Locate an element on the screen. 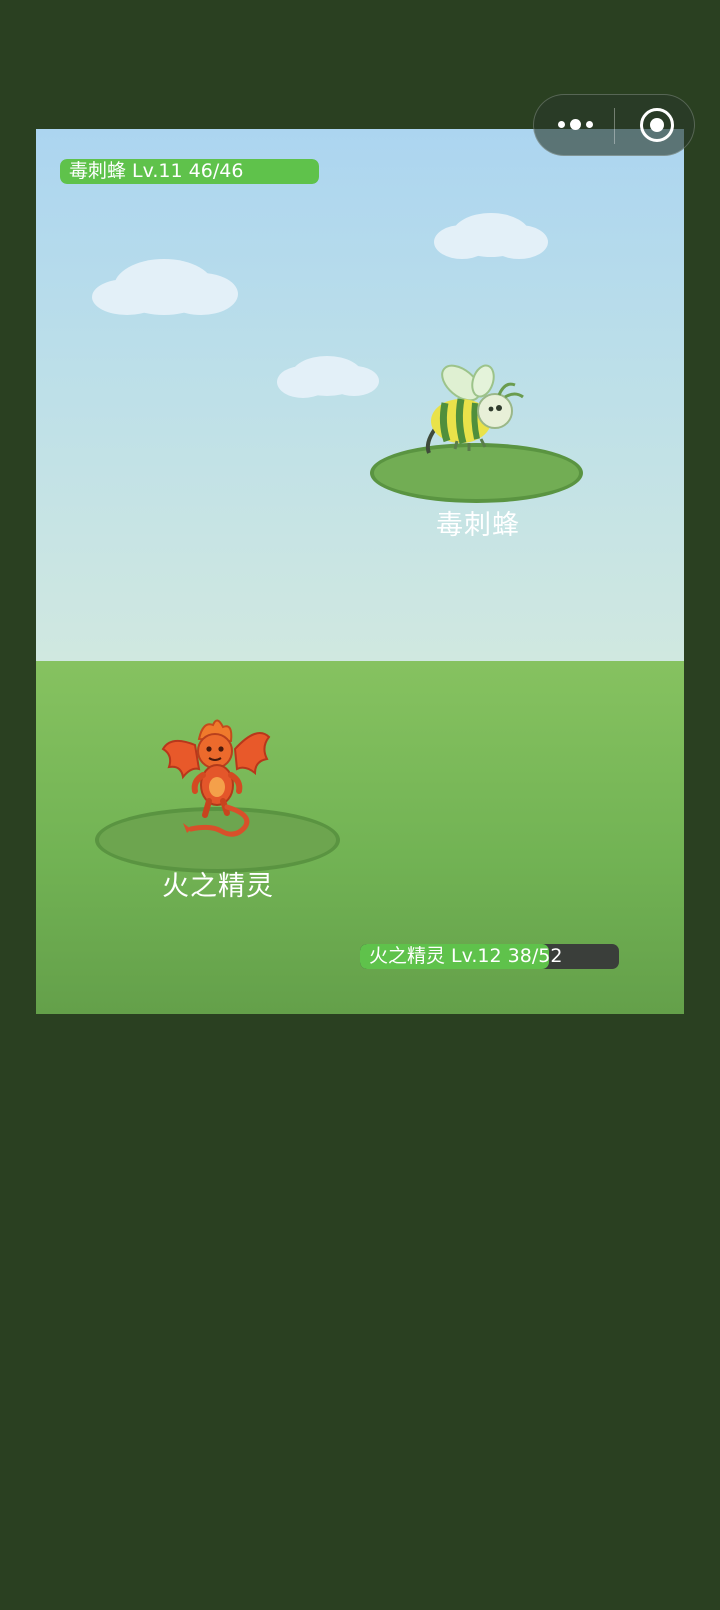 This screenshot has height=1610, width=720. enemy-name: 毒刺蜂 is located at coordinates (478, 525).